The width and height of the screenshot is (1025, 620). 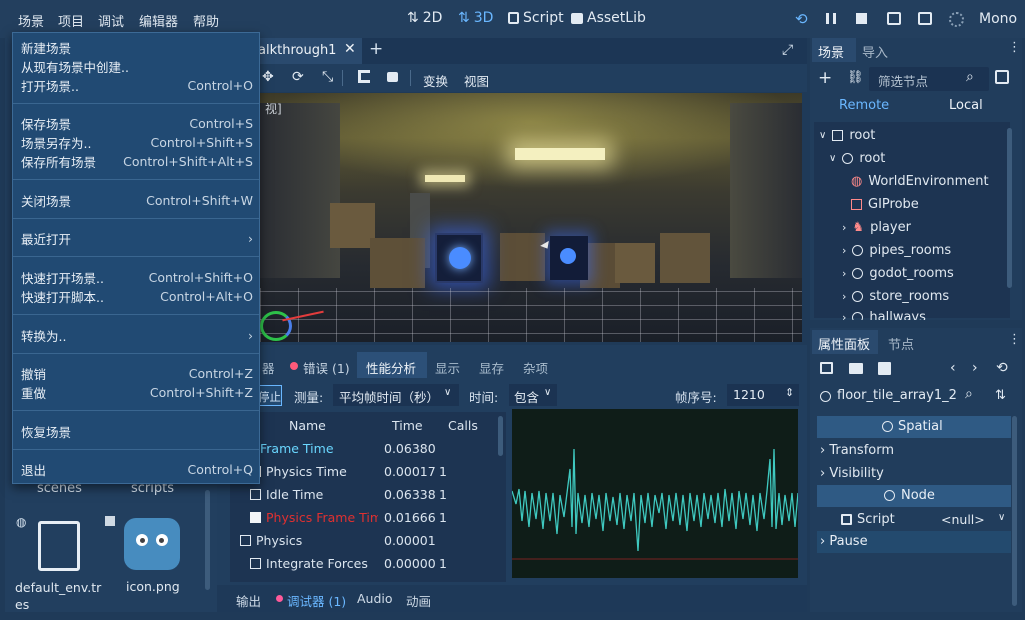 What do you see at coordinates (857, 450) in the screenshot?
I see `section-transform: › Transform` at bounding box center [857, 450].